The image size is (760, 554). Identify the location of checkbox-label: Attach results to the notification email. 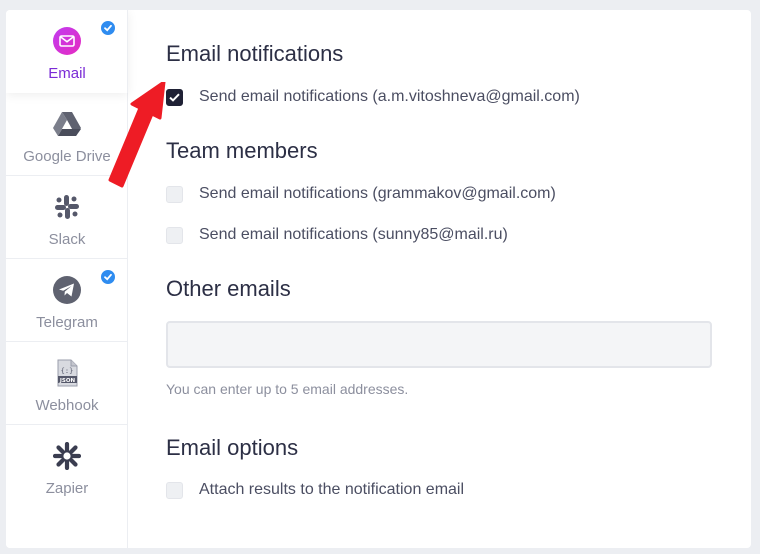
(332, 489).